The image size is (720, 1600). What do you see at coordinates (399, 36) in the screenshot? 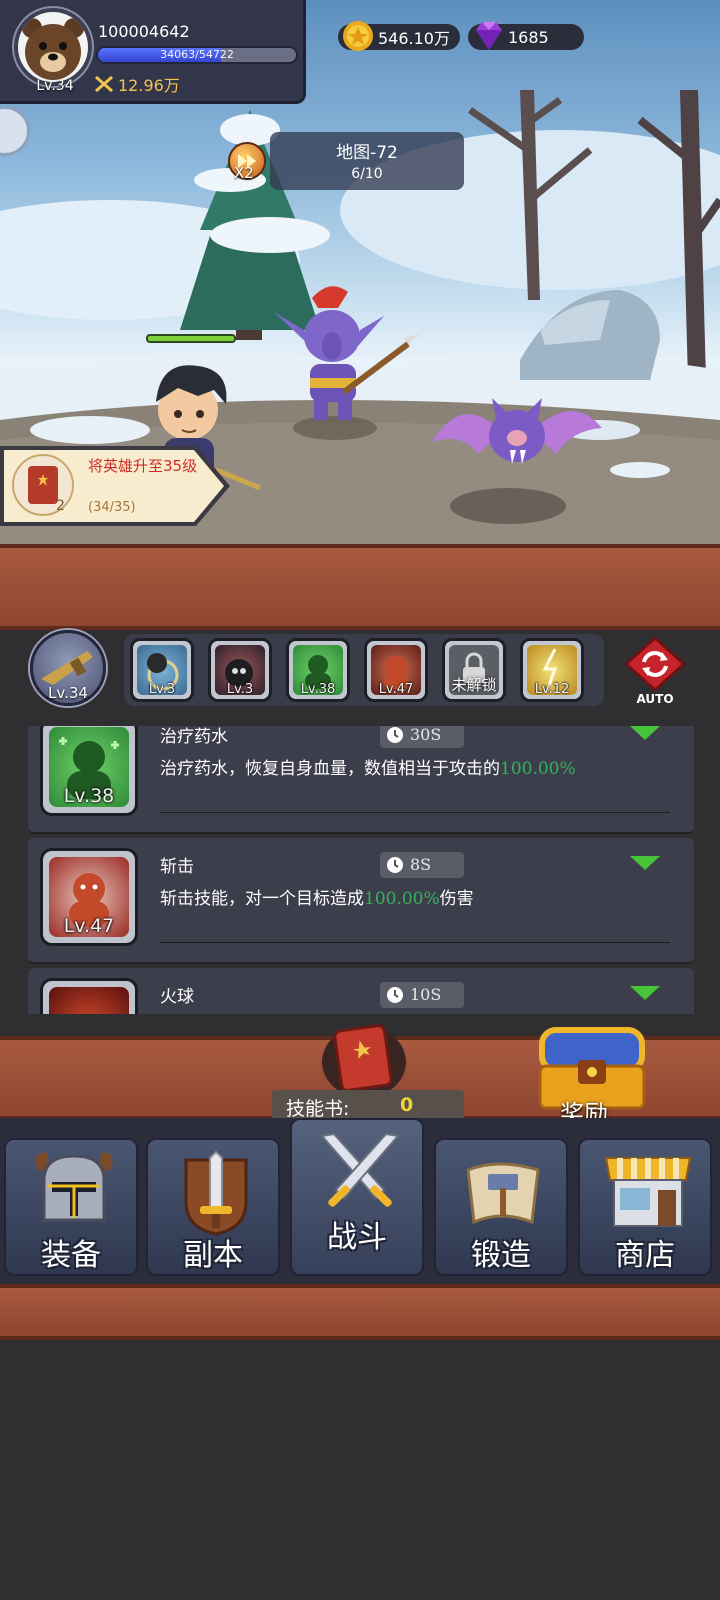
I see `gold-counter: 546.10万` at bounding box center [399, 36].